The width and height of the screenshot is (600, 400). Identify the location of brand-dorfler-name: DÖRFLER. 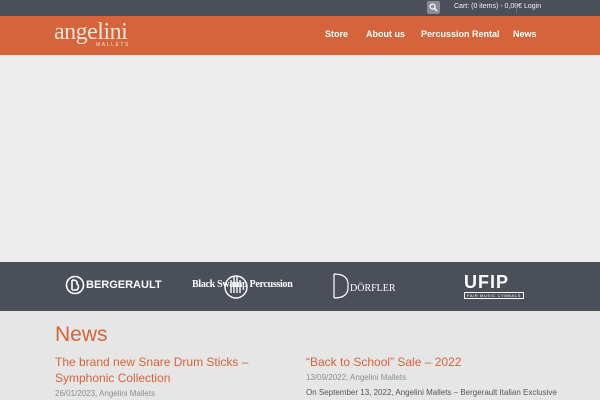
(373, 288).